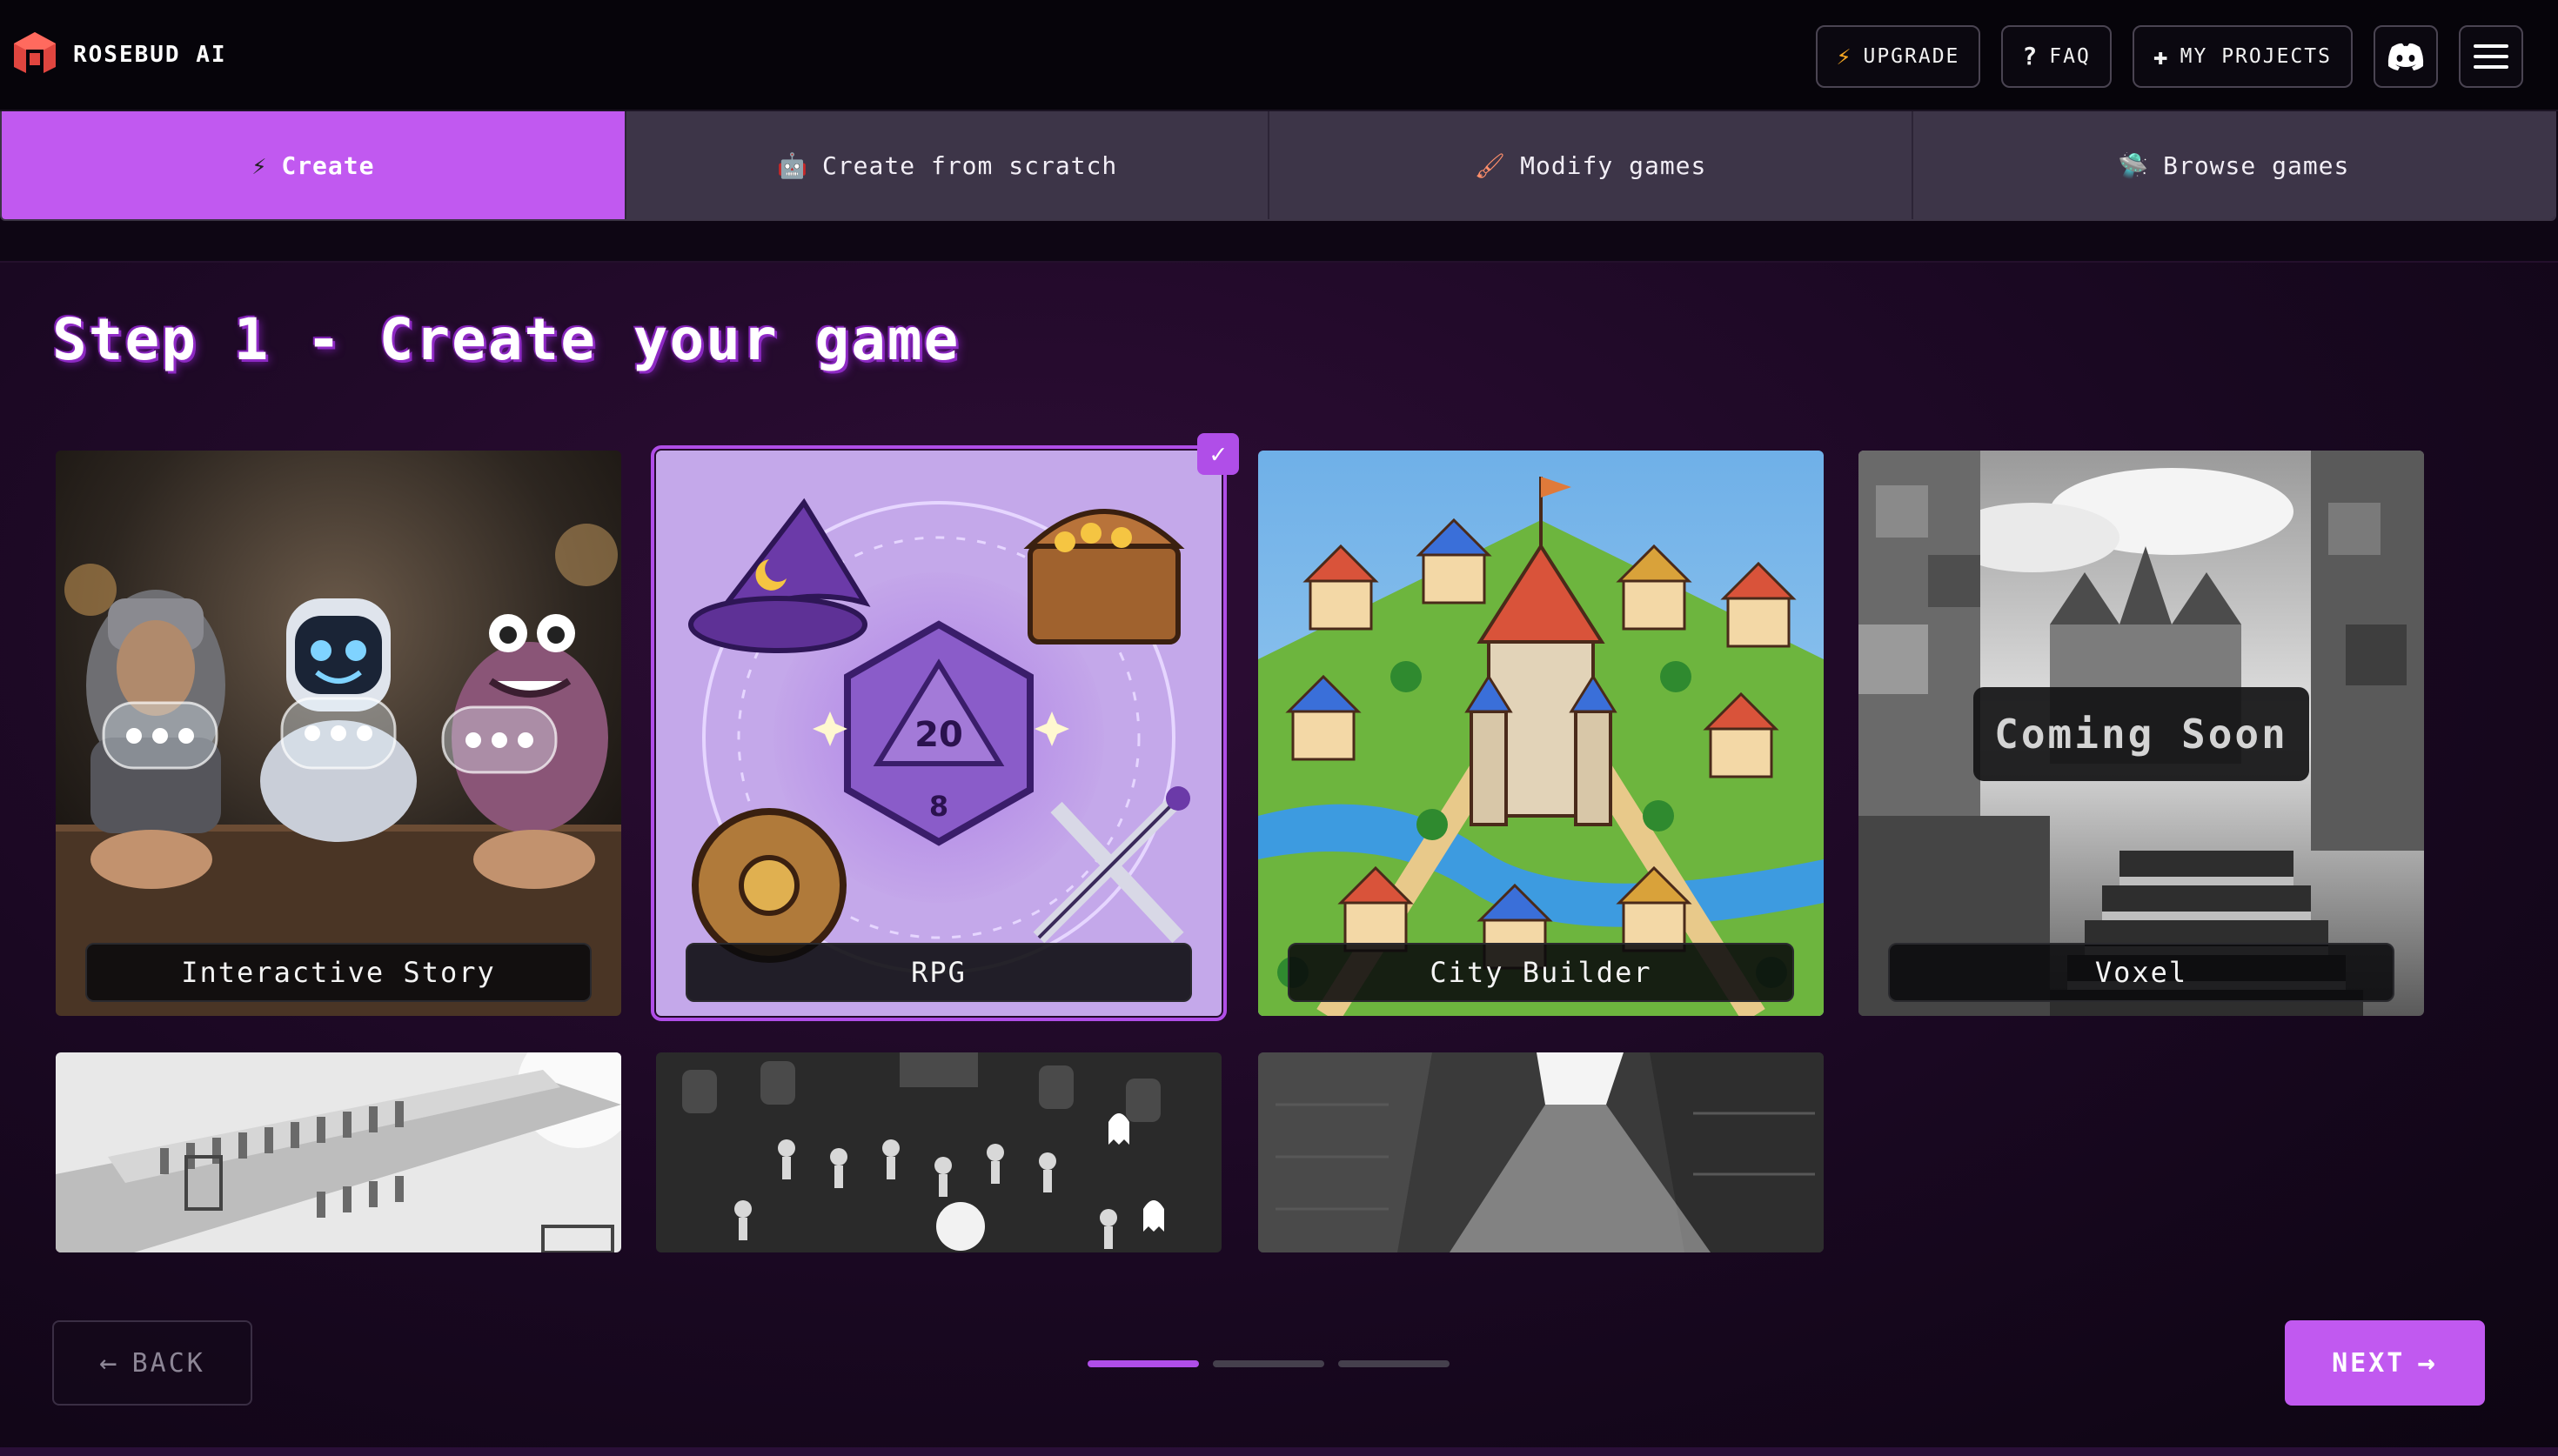 The image size is (2558, 1456). I want to click on arrow-left-icon: ←, so click(109, 1363).